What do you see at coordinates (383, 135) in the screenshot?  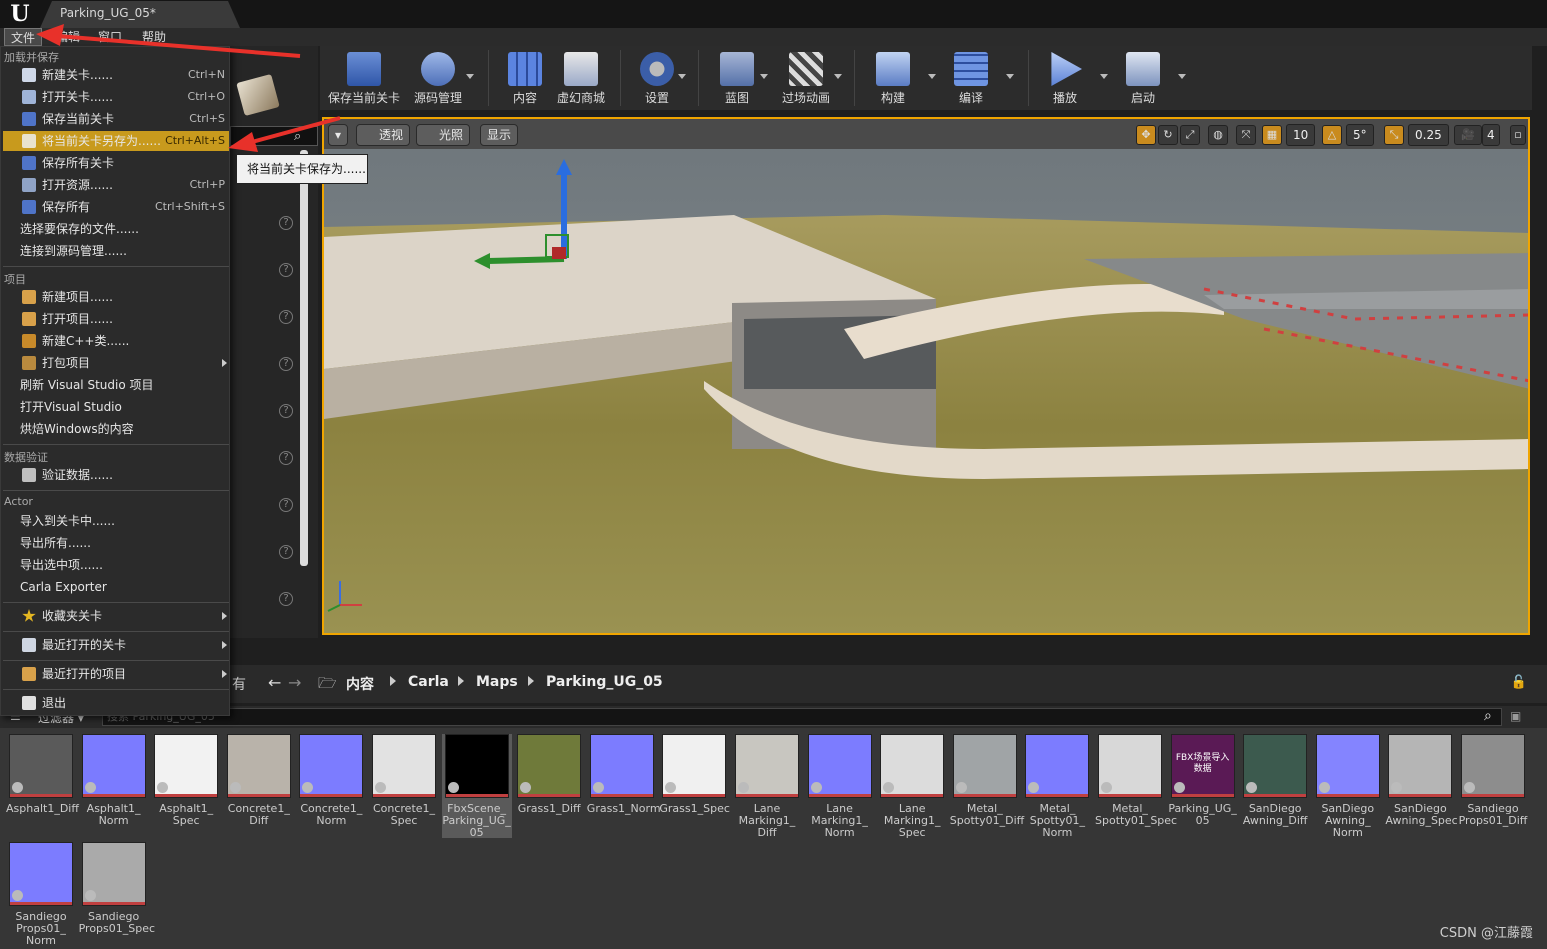 I see `perspective-button: 透视` at bounding box center [383, 135].